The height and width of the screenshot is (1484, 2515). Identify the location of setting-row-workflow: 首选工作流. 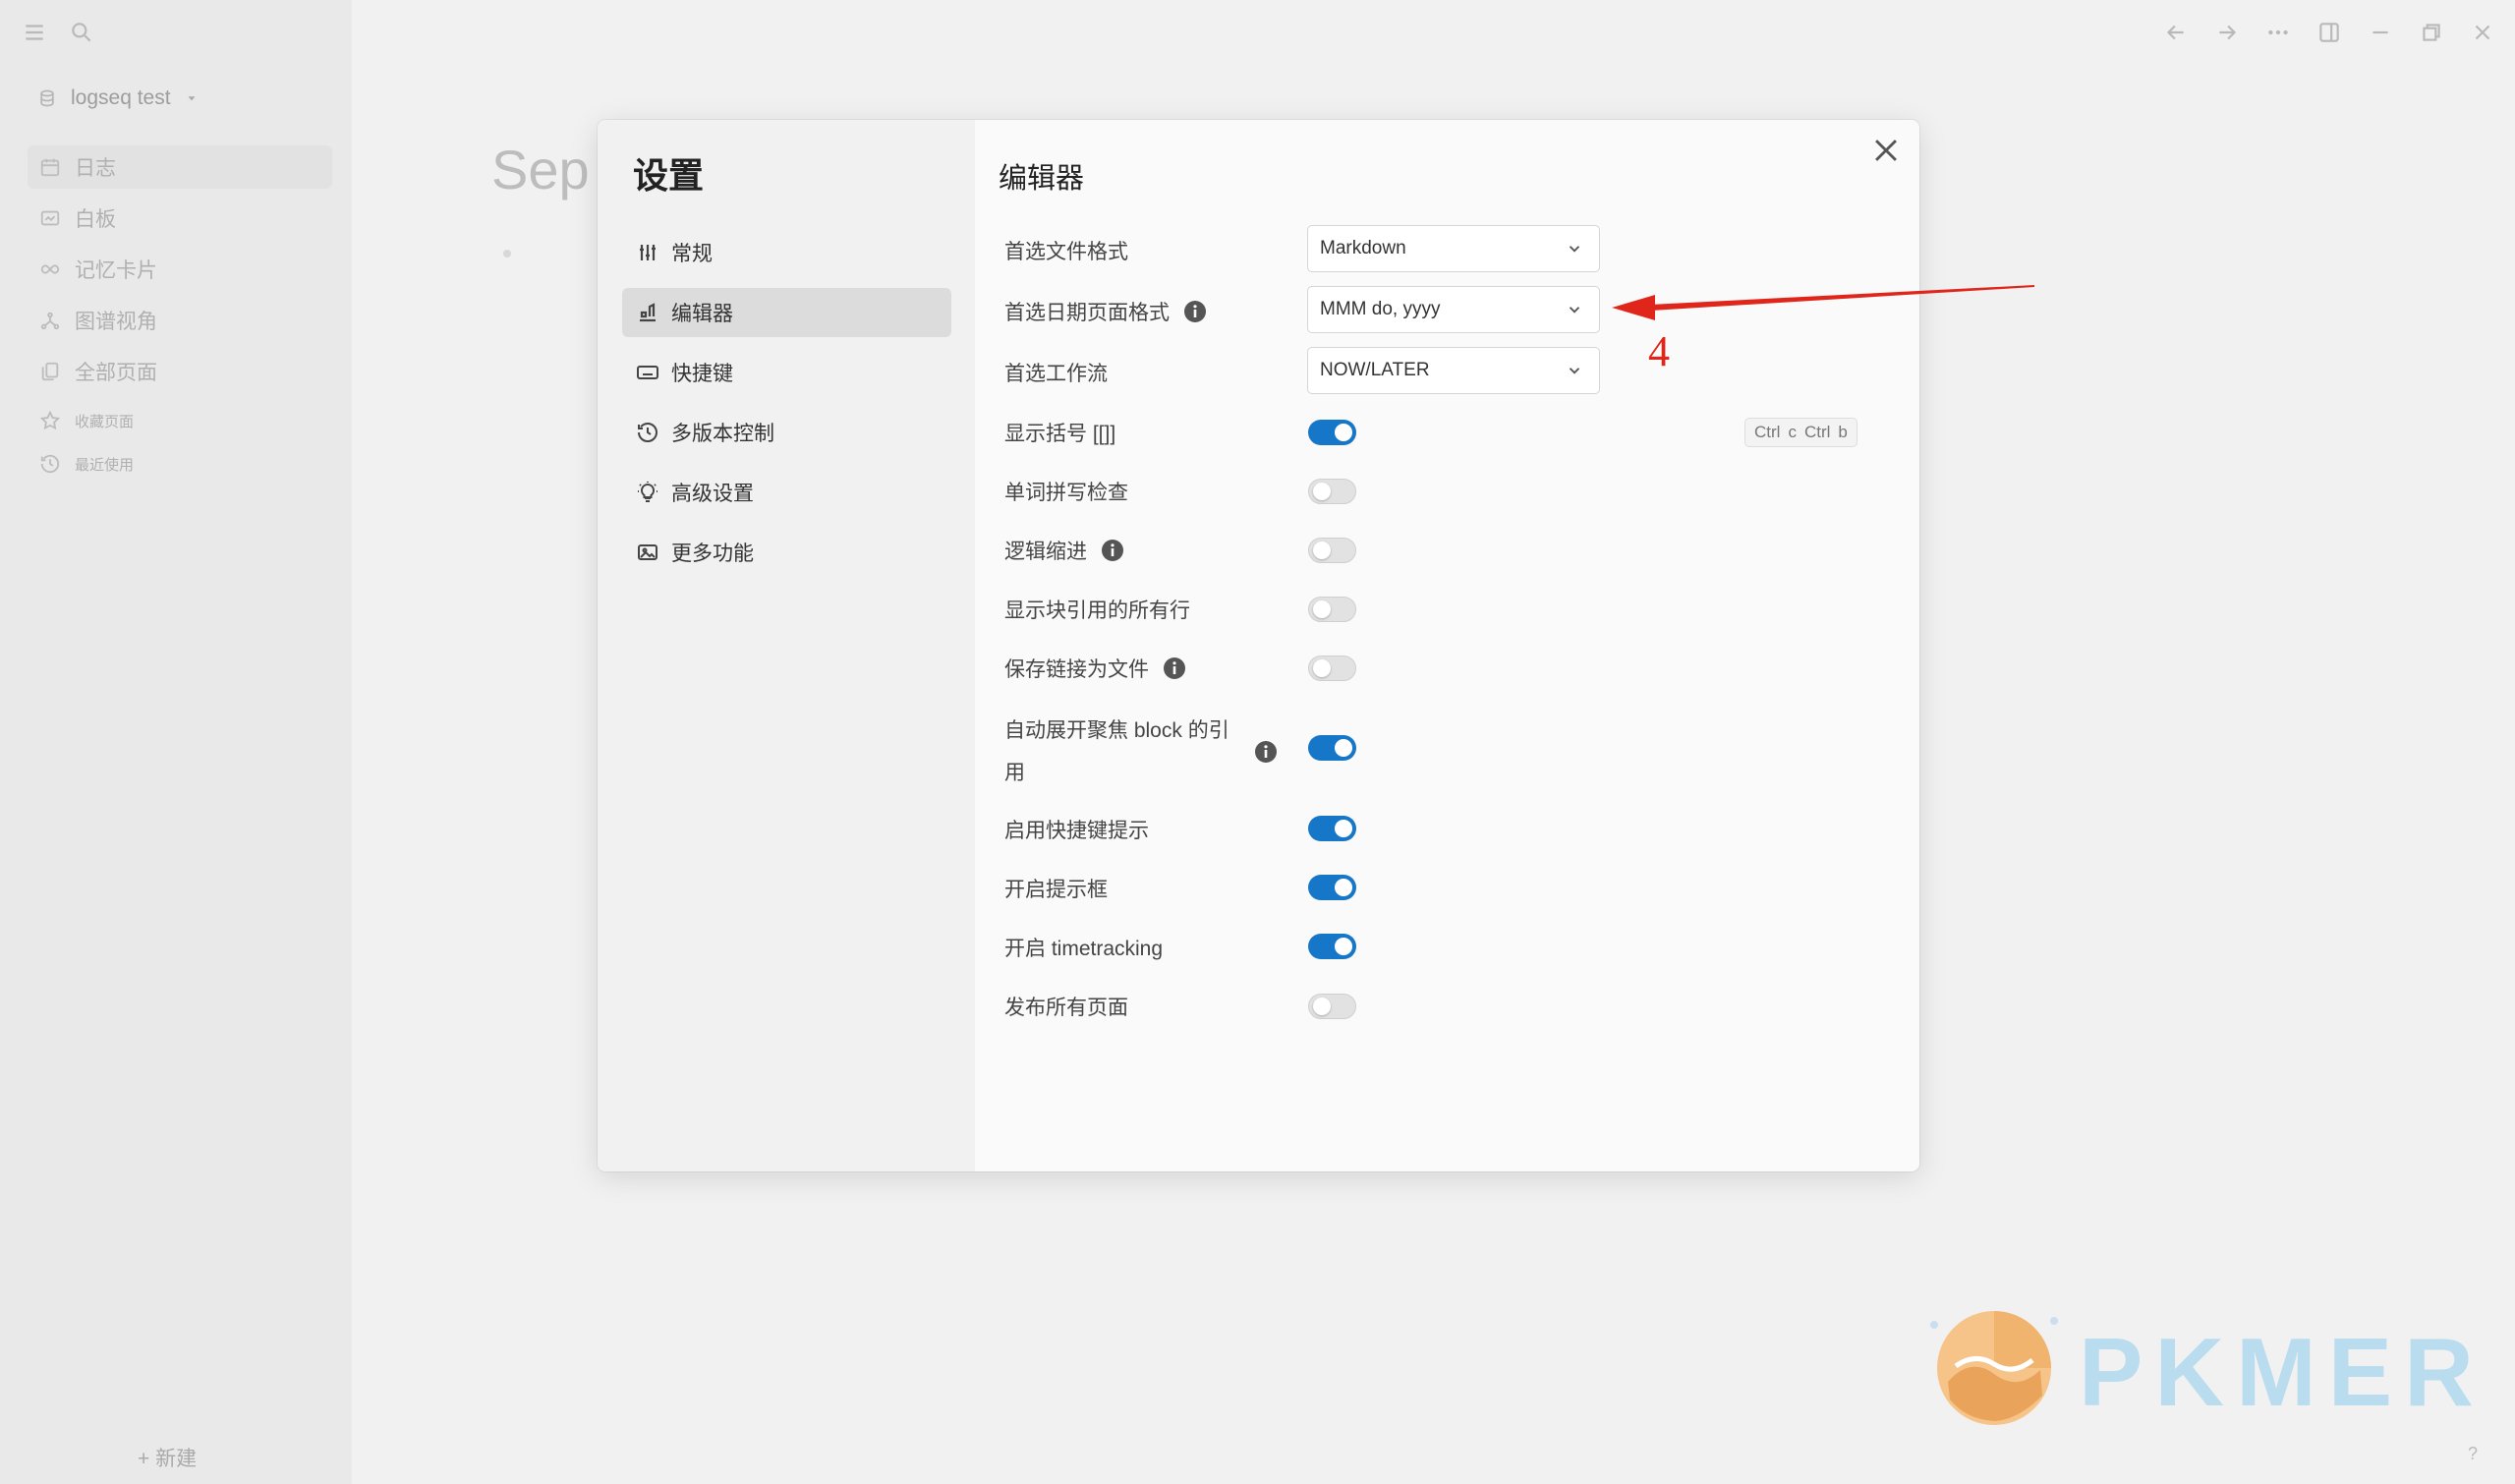
(1056, 372).